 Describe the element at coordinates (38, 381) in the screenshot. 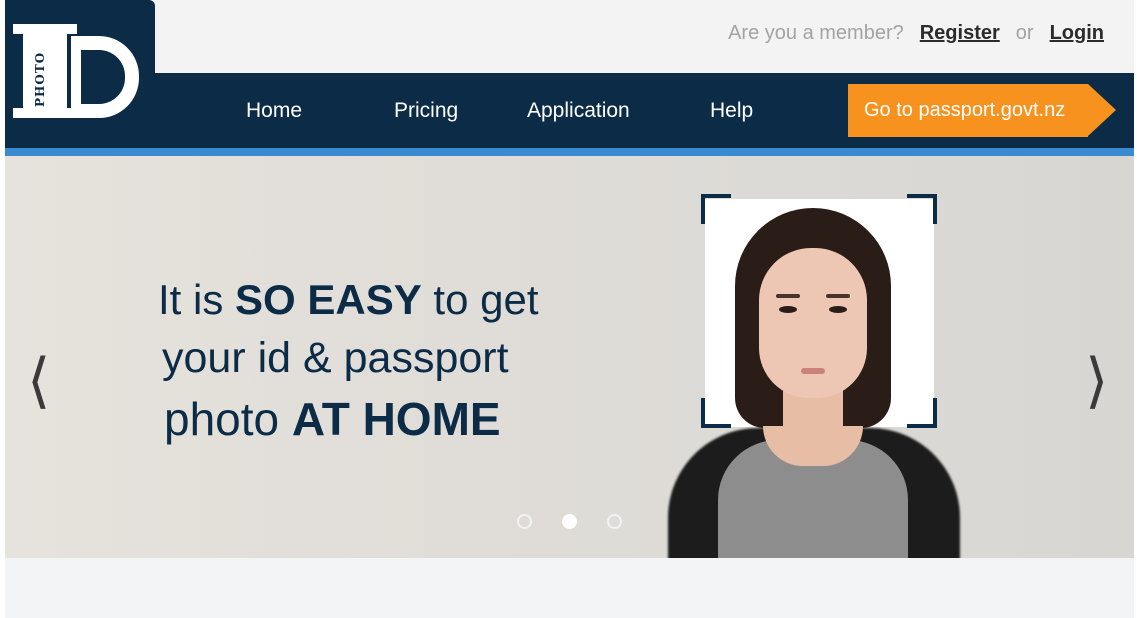

I see `carousel-prev-arrow-icon: ⟨` at that location.